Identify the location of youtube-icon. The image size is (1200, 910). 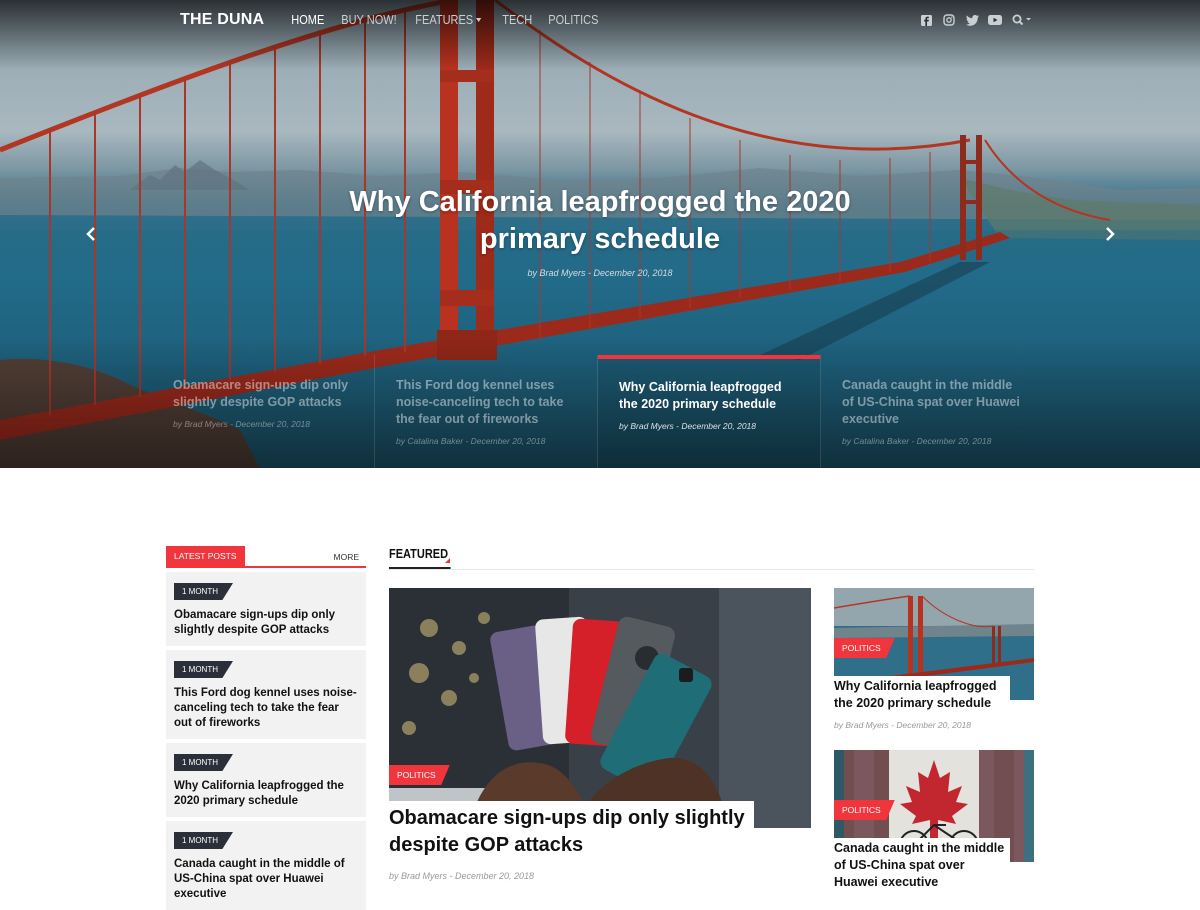
(995, 20).